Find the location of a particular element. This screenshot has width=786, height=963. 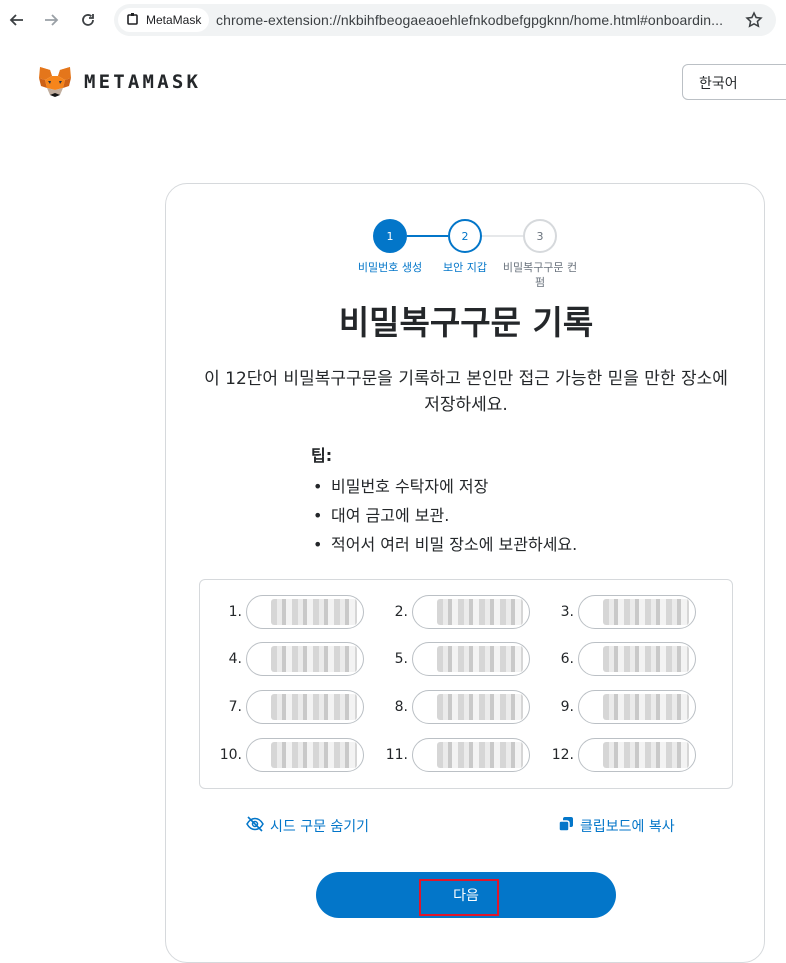

site-chip-label: MetaMask is located at coordinates (174, 20).